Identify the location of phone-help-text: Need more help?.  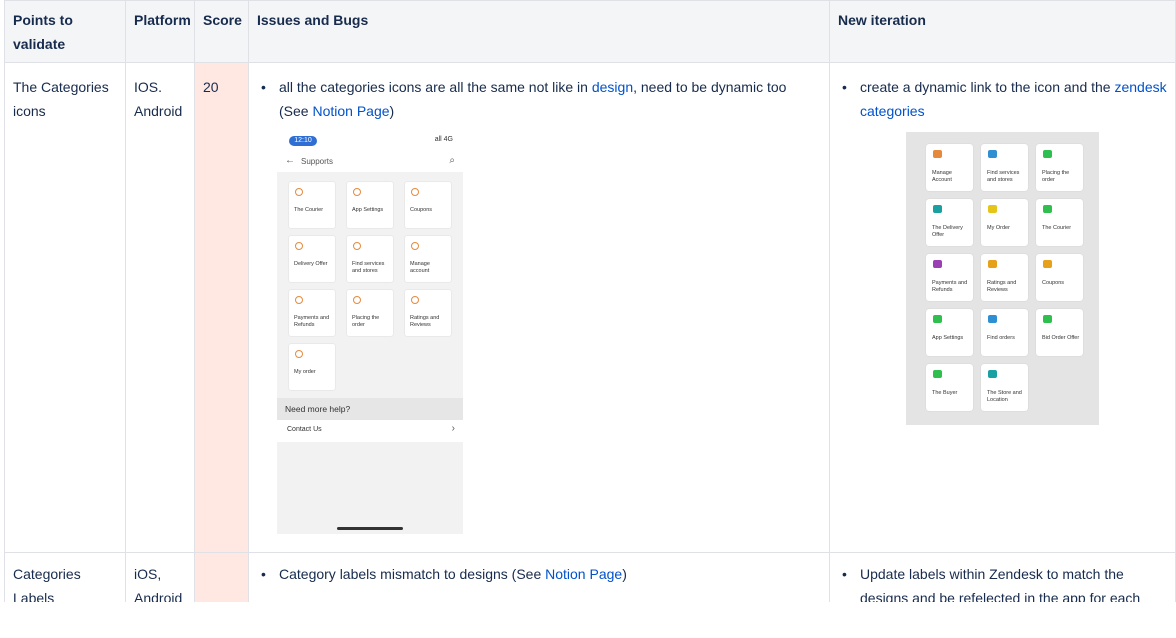
(318, 409).